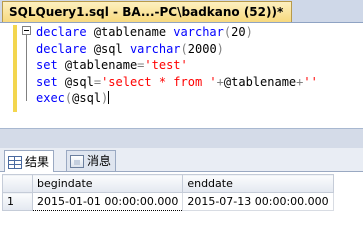 This screenshot has height=242, width=363. I want to click on code-line-5: exec(@sql), so click(73, 98).